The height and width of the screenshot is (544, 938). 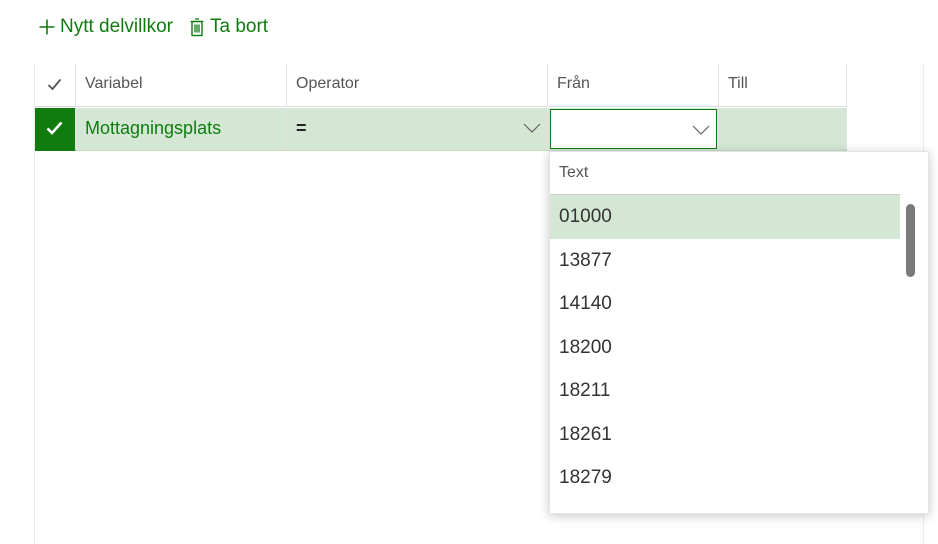 I want to click on cell-till, so click(x=783, y=129).